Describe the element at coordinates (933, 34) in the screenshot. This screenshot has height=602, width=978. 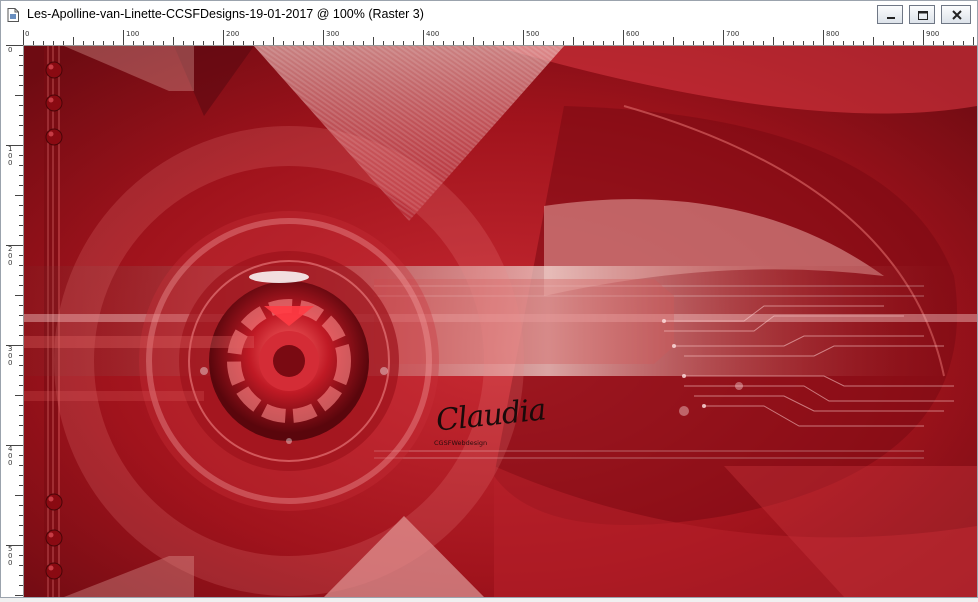
I see `ruler-label: 900` at that location.